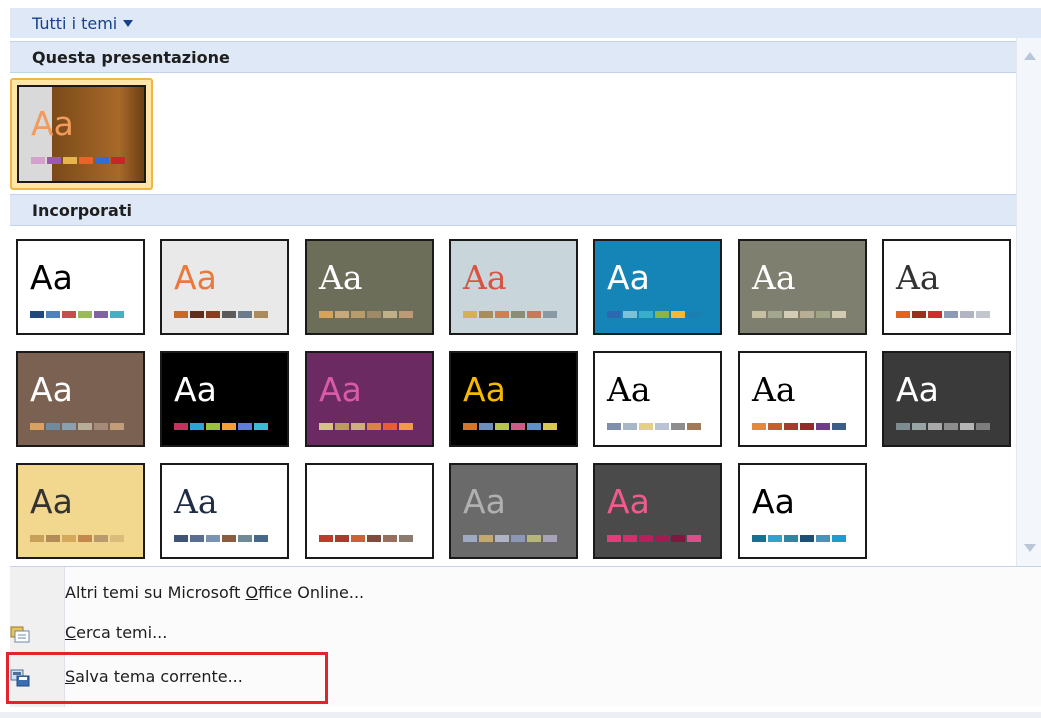  What do you see at coordinates (946, 399) in the screenshot?
I see `theme-origin: Aa` at bounding box center [946, 399].